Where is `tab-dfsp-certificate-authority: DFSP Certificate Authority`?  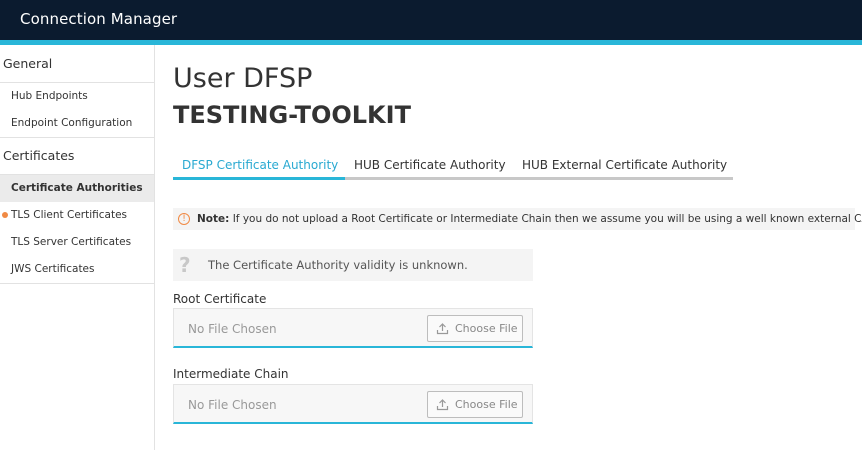
tab-dfsp-certificate-authority: DFSP Certificate Authority is located at coordinates (259, 167).